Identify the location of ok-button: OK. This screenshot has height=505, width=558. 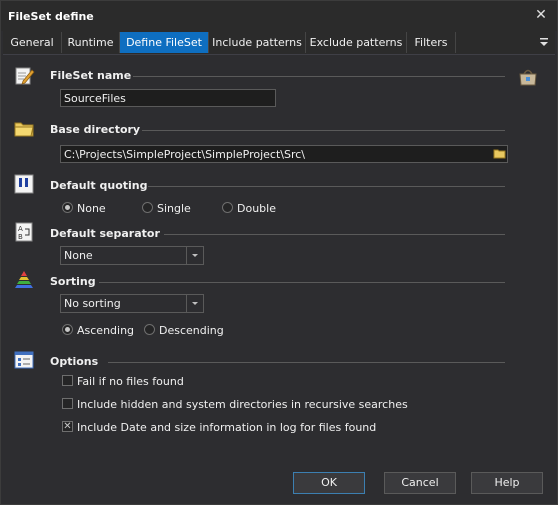
(329, 483).